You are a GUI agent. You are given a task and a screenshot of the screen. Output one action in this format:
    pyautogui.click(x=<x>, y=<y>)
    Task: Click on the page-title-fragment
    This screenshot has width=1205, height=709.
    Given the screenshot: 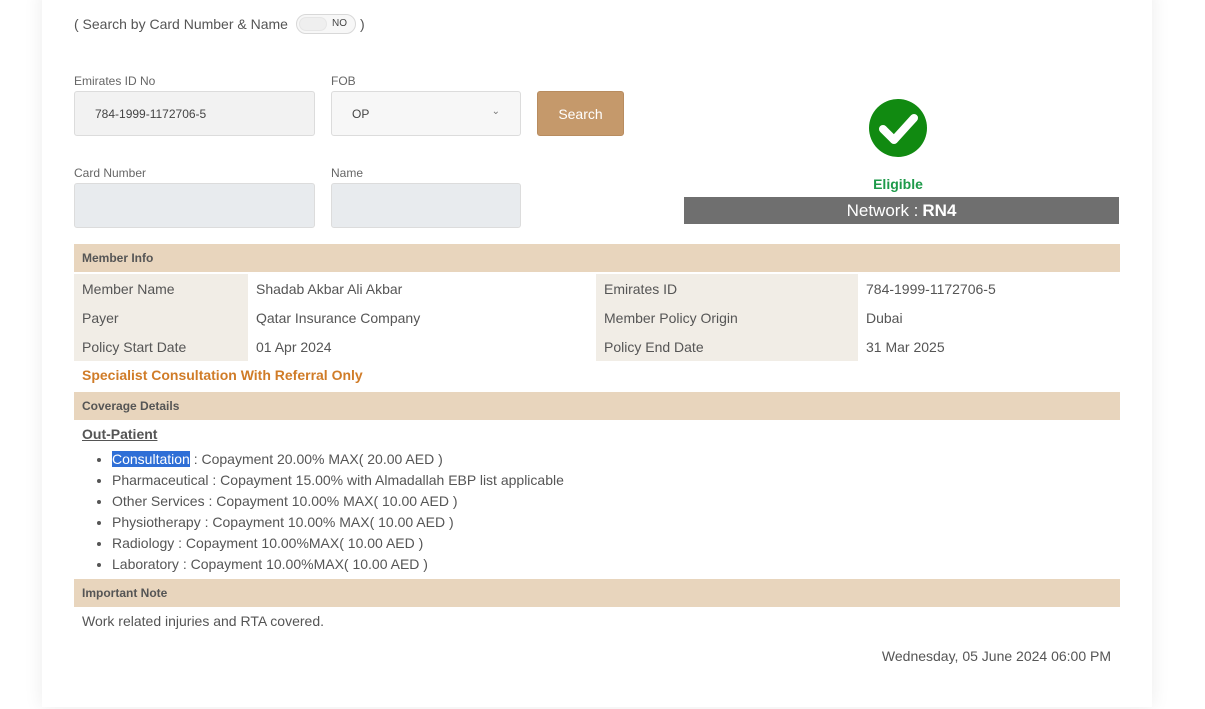 What is the action you would take?
    pyautogui.click(x=185, y=1)
    